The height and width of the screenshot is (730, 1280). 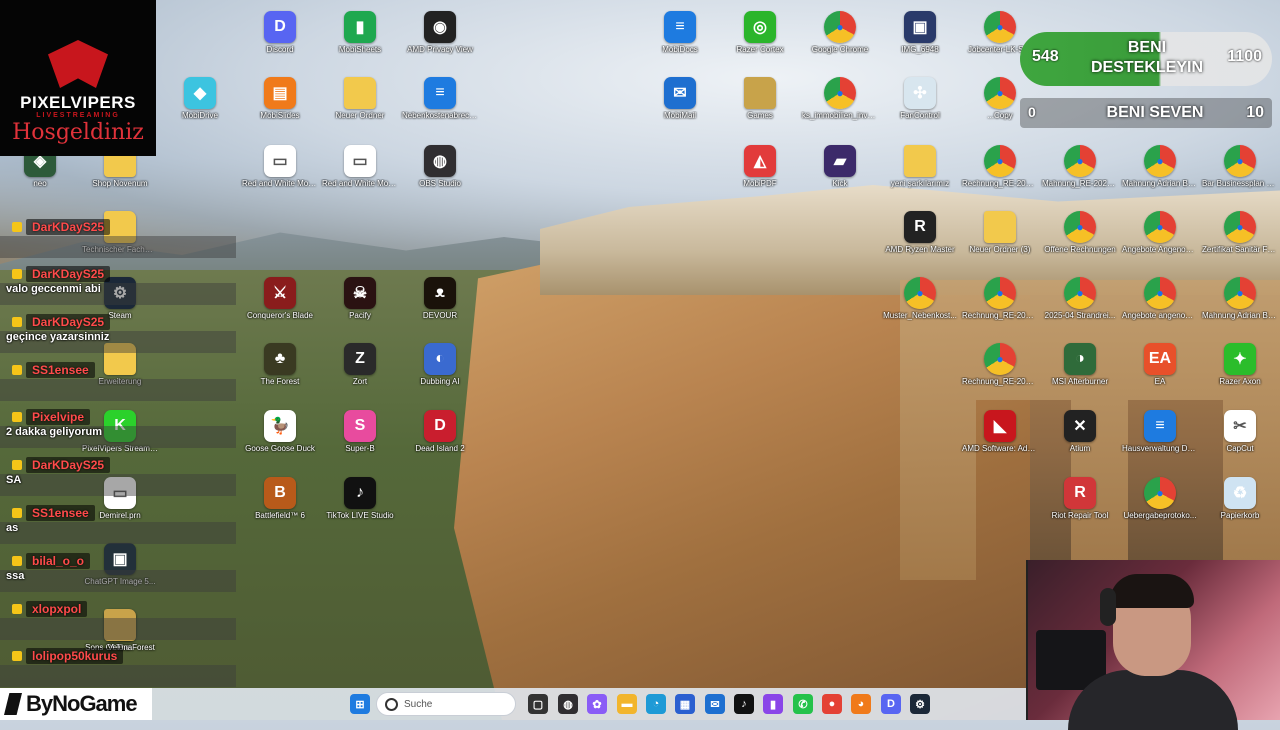 What do you see at coordinates (1160, 303) in the screenshot?
I see `desktop-icon: ● Angebote angenommen` at bounding box center [1160, 303].